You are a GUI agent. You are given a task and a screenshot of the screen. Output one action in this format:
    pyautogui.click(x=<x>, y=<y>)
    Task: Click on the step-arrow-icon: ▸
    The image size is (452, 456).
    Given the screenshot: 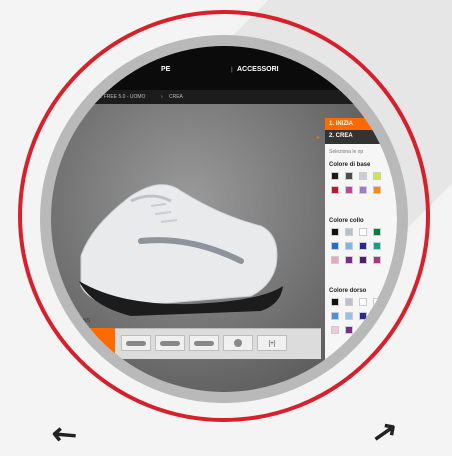 What is the action you would take?
    pyautogui.click(x=319, y=138)
    